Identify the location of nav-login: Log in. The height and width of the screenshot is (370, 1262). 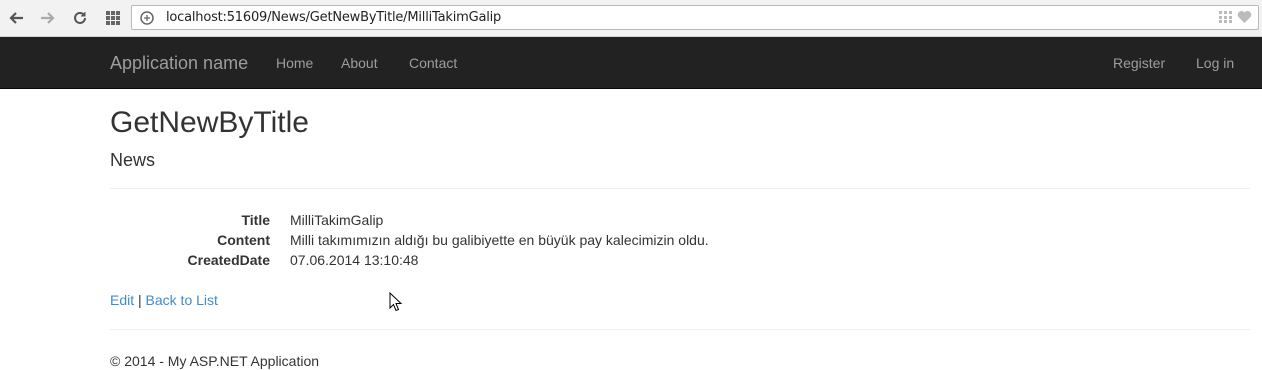
(1215, 63).